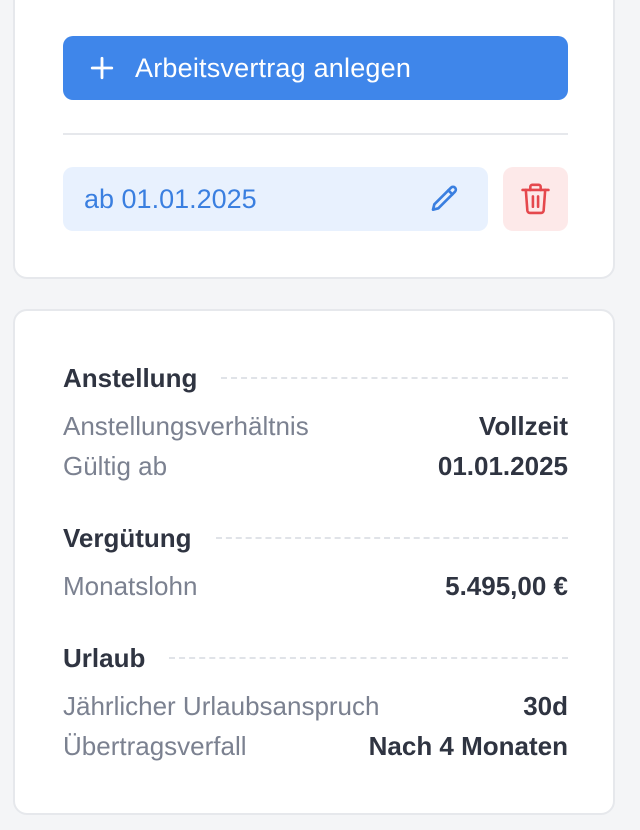 Image resolution: width=640 pixels, height=830 pixels. What do you see at coordinates (186, 425) in the screenshot?
I see `detail-label: Anstellungsverhältnis` at bounding box center [186, 425].